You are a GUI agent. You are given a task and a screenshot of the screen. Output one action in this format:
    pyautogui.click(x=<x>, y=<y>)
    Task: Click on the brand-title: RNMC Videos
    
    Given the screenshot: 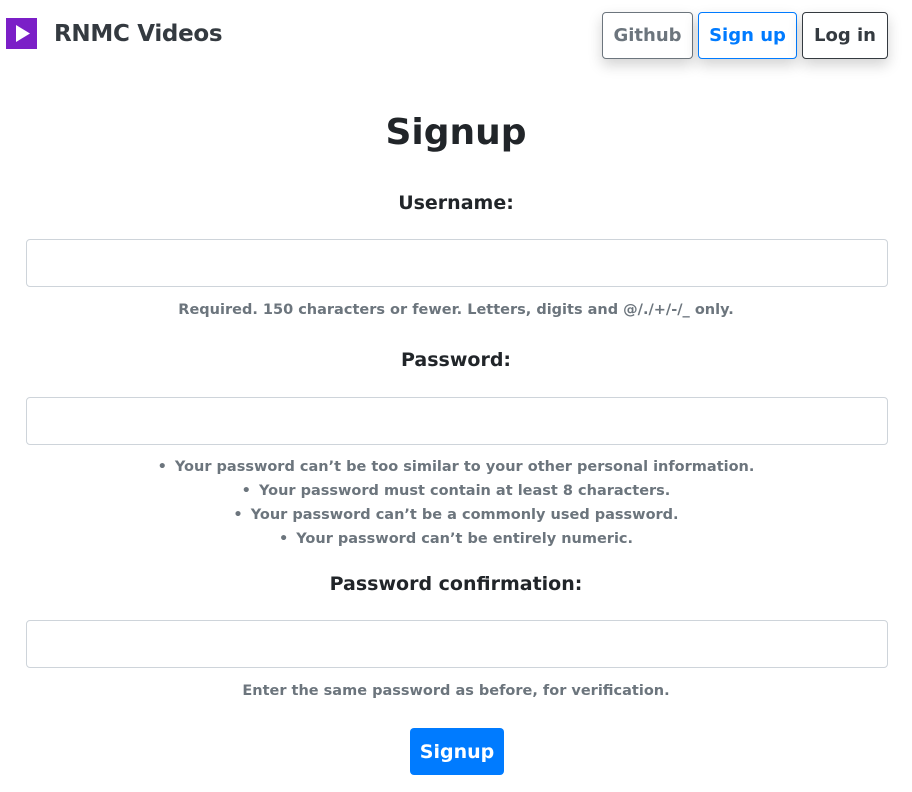 What is the action you would take?
    pyautogui.click(x=138, y=33)
    